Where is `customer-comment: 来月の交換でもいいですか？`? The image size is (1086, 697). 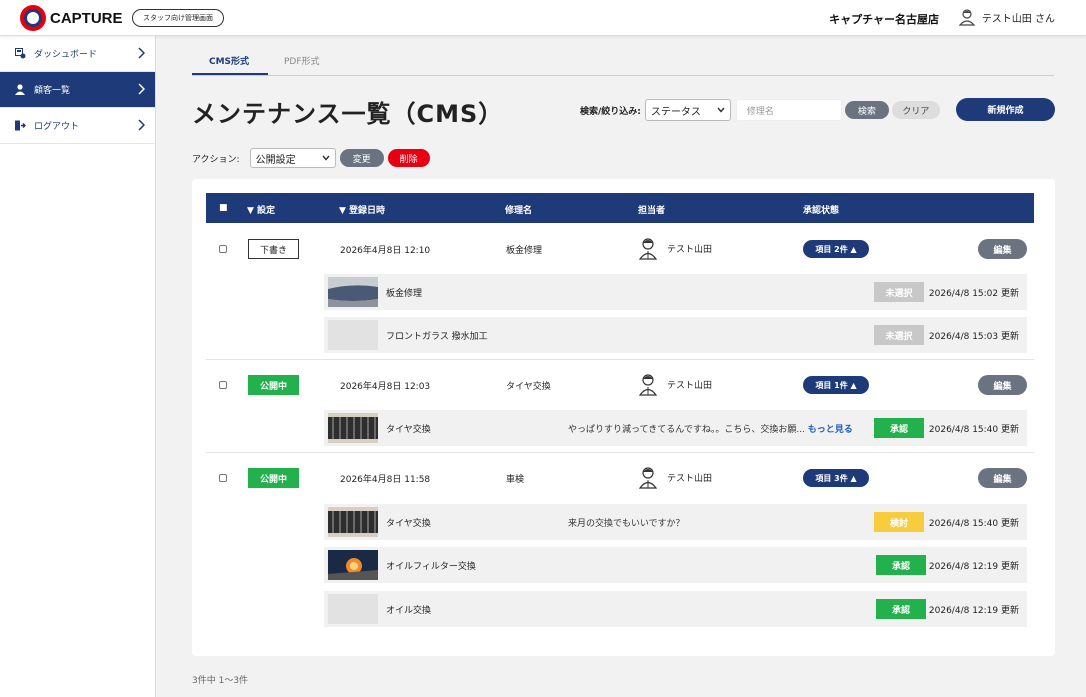 customer-comment: 来月の交換でもいいですか？ is located at coordinates (626, 524).